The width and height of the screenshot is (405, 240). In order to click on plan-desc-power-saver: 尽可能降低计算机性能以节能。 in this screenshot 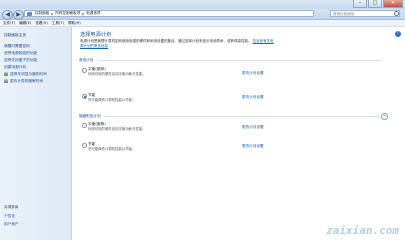, I will do `click(112, 100)`.